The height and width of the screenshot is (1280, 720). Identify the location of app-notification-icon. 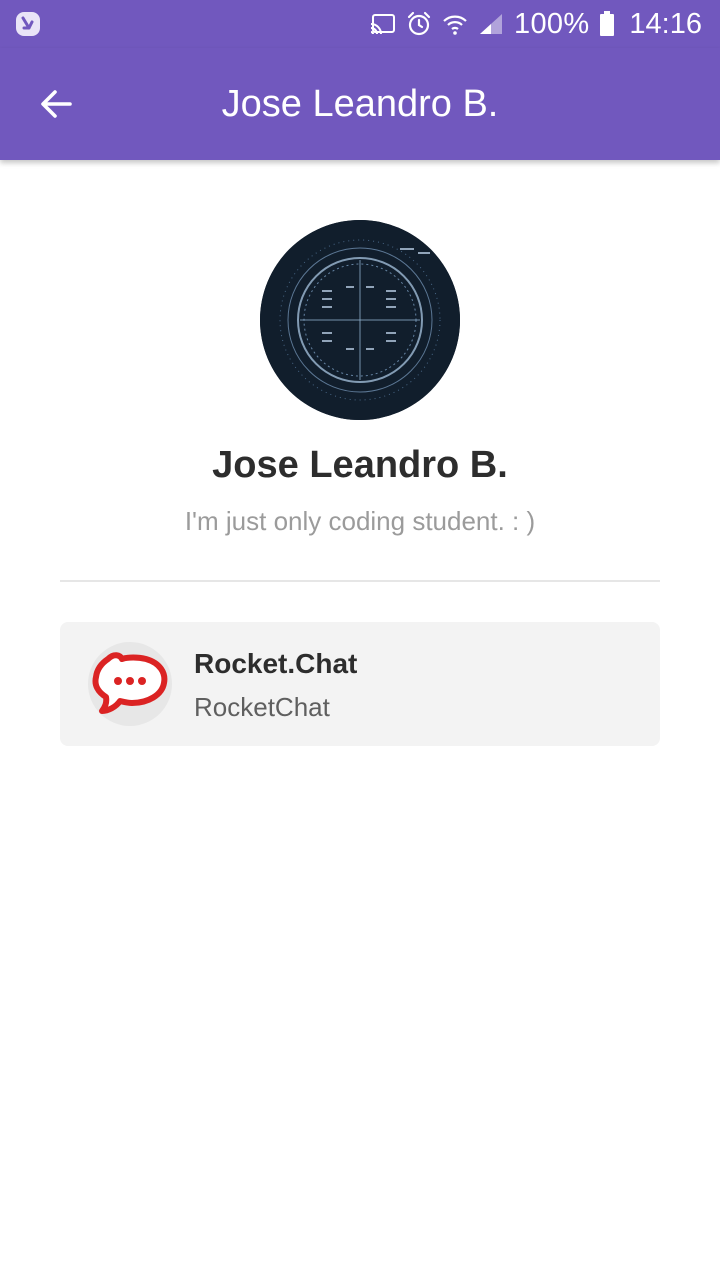
(28, 24).